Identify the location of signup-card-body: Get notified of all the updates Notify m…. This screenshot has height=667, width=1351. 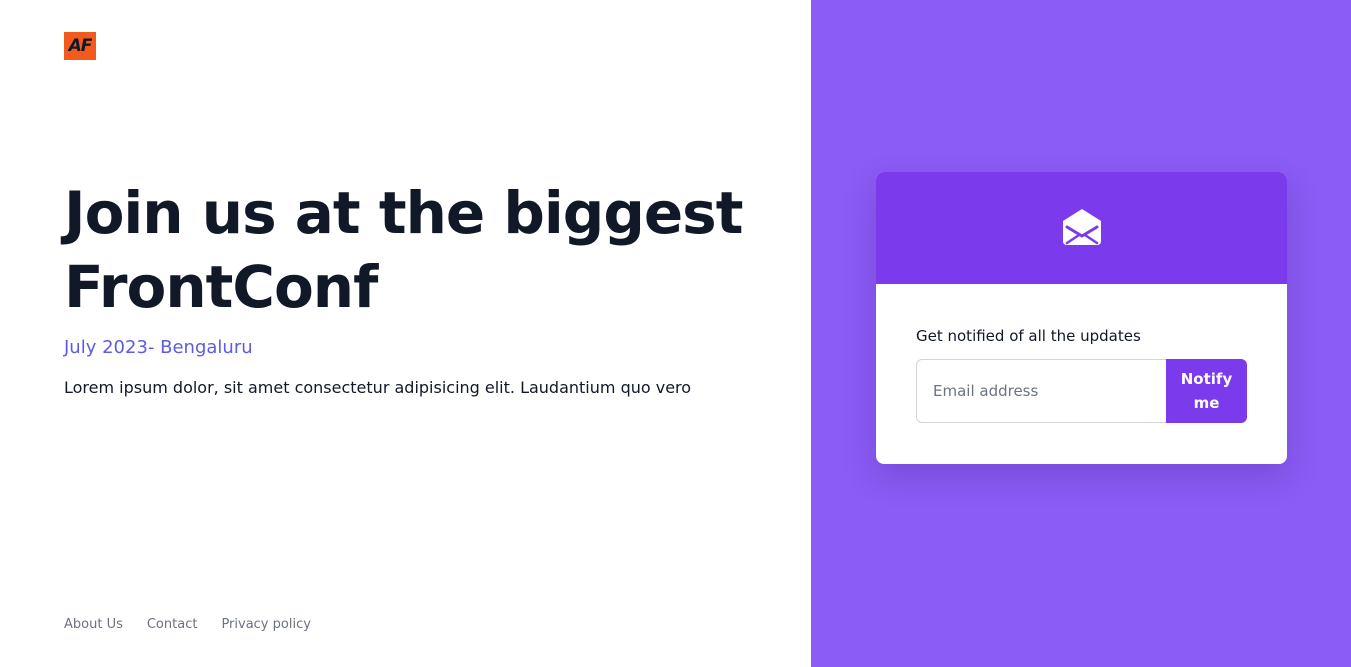
(1081, 353).